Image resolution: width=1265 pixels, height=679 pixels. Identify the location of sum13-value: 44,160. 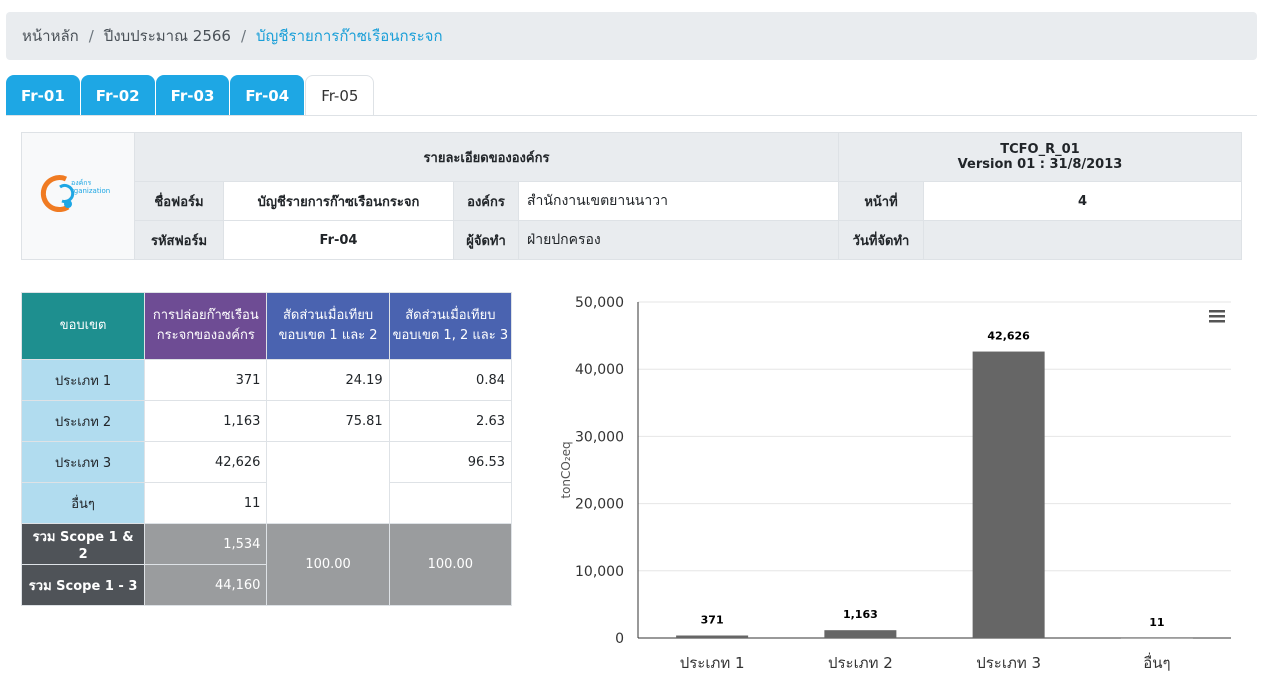
(206, 585).